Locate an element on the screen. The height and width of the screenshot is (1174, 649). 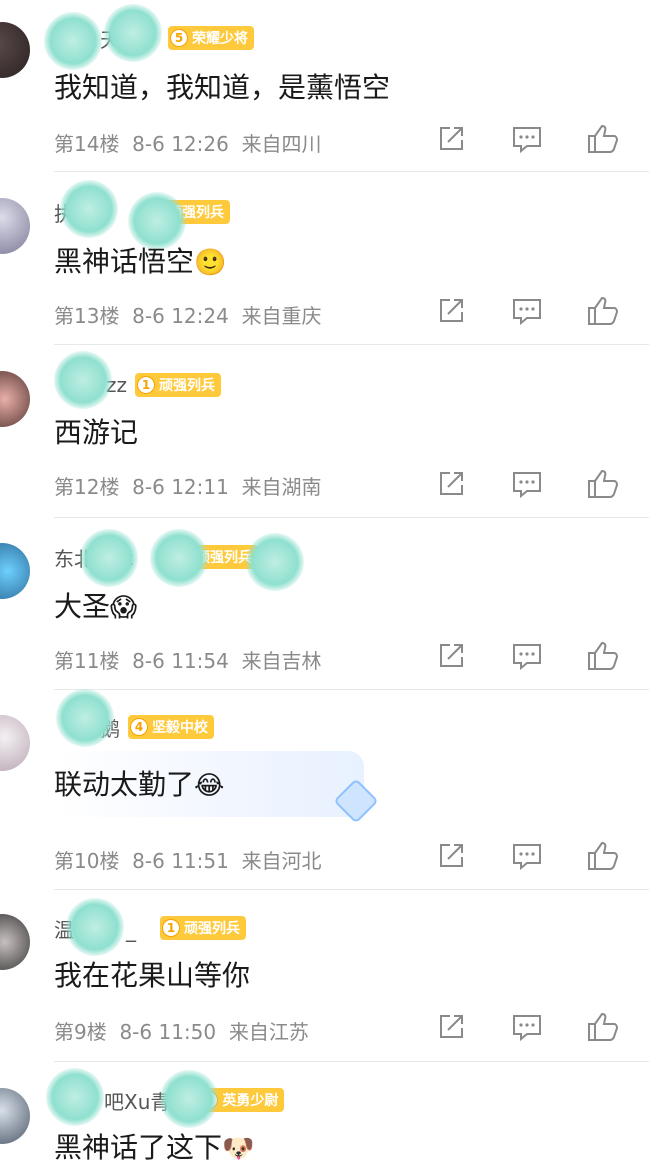
username: 东北艺术 is located at coordinates (94, 557).